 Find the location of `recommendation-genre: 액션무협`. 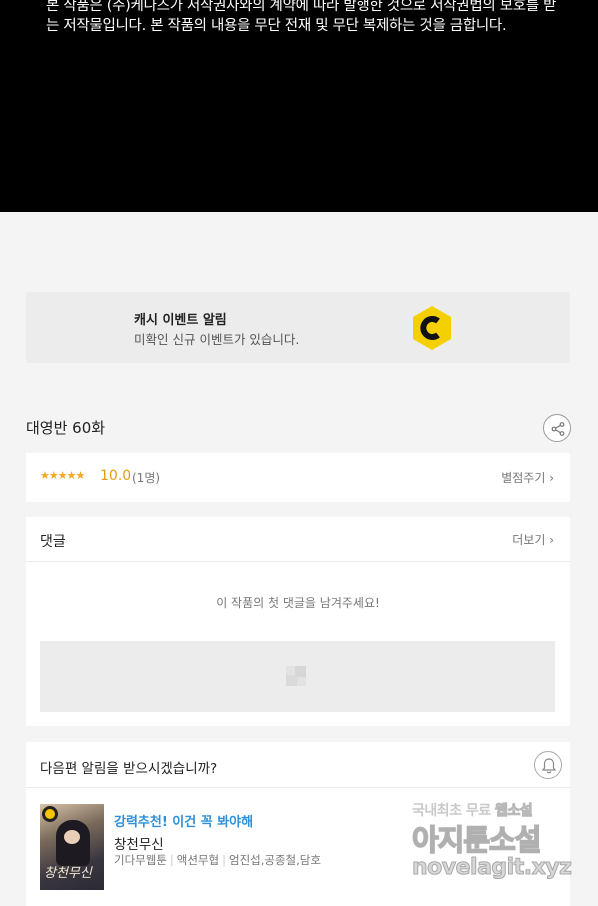

recommendation-genre: 액션무협 is located at coordinates (198, 860).